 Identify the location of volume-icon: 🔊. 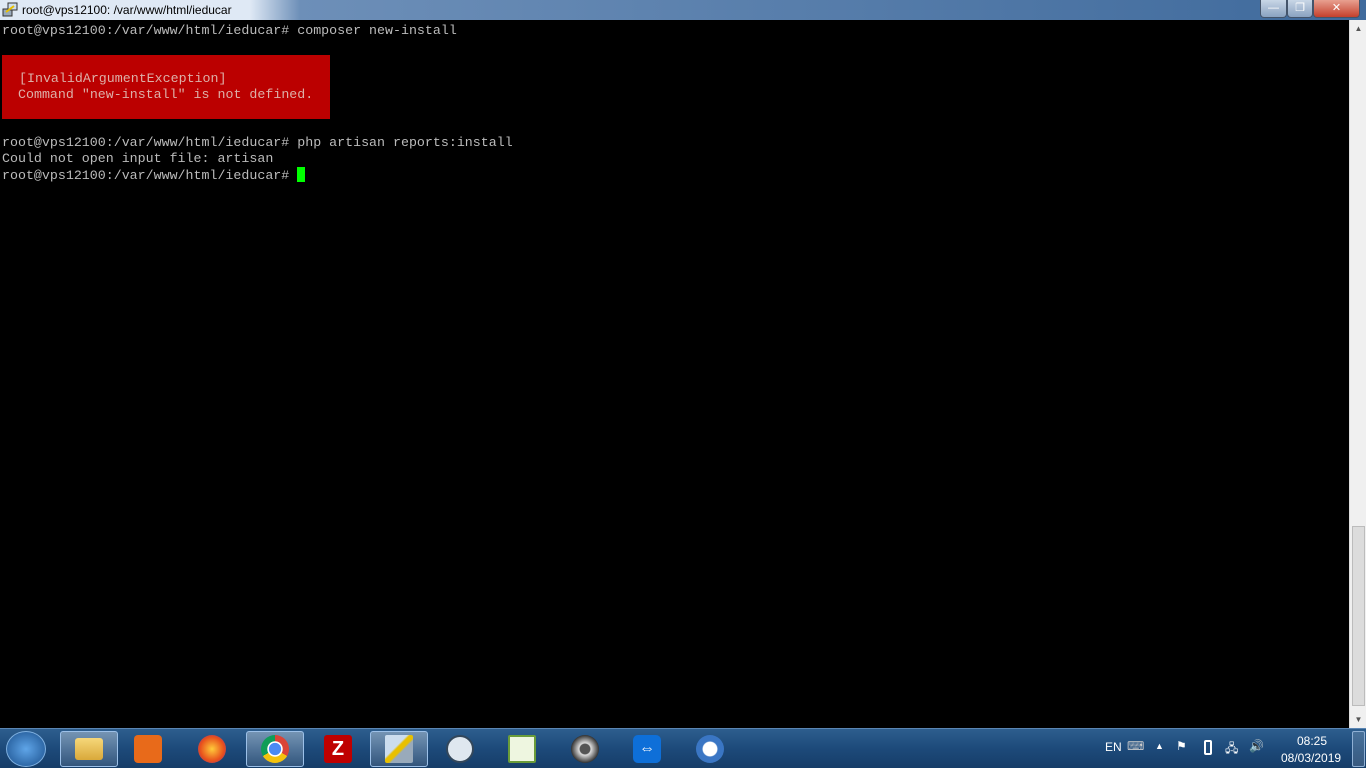
(1256, 746).